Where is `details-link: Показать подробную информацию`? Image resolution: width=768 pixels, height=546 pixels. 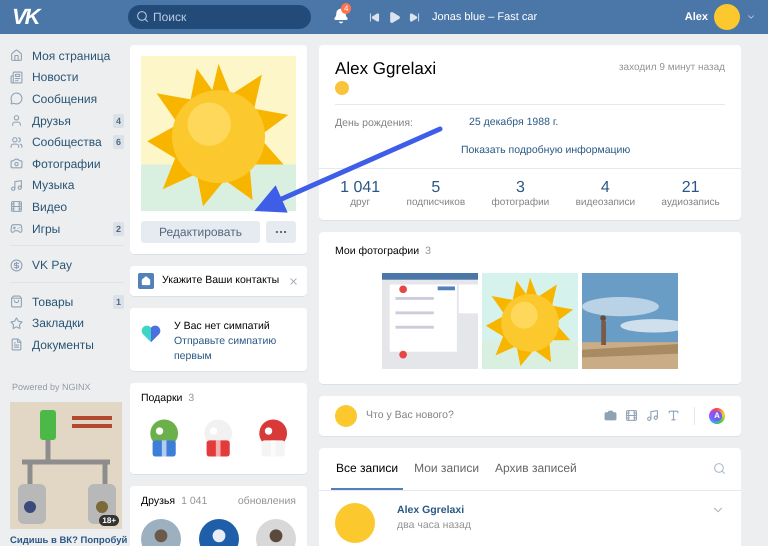 details-link: Показать подробную информацию is located at coordinates (545, 150).